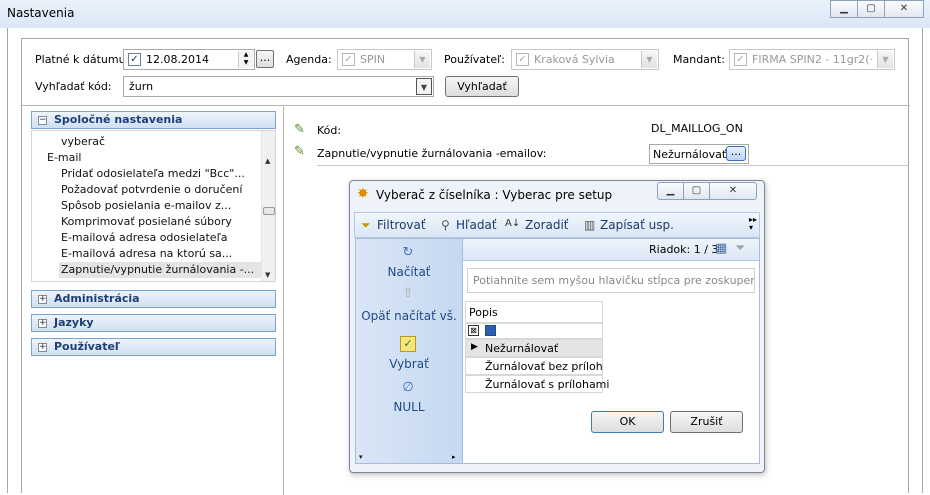 The height and width of the screenshot is (495, 930). What do you see at coordinates (812, 59) in the screenshot?
I see `mandant-select: ✓ FIRMA SPIN2 - 11gr2(+-" ▼` at bounding box center [812, 59].